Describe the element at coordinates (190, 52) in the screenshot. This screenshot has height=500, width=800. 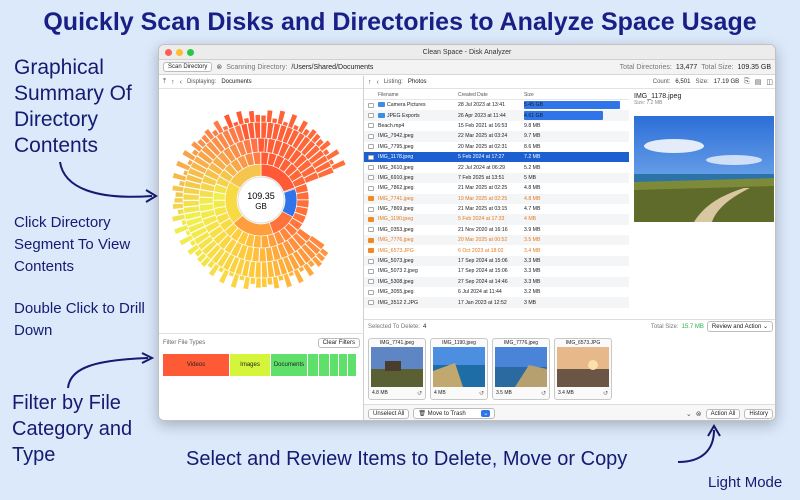
I see `zoom-window-button` at that location.